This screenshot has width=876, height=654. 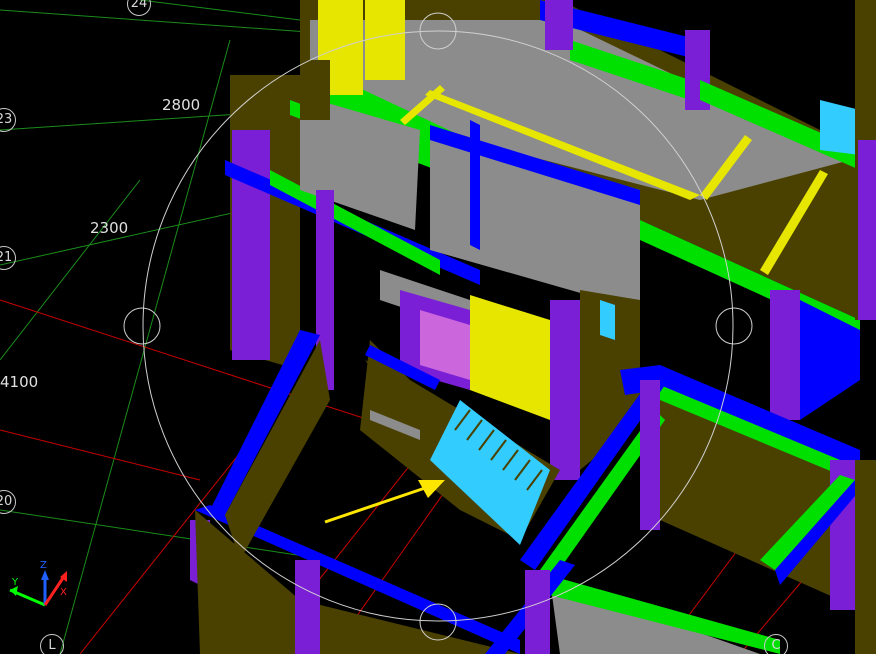 I want to click on ucs-axes-icon: Y X Z, so click(x=38, y=583).